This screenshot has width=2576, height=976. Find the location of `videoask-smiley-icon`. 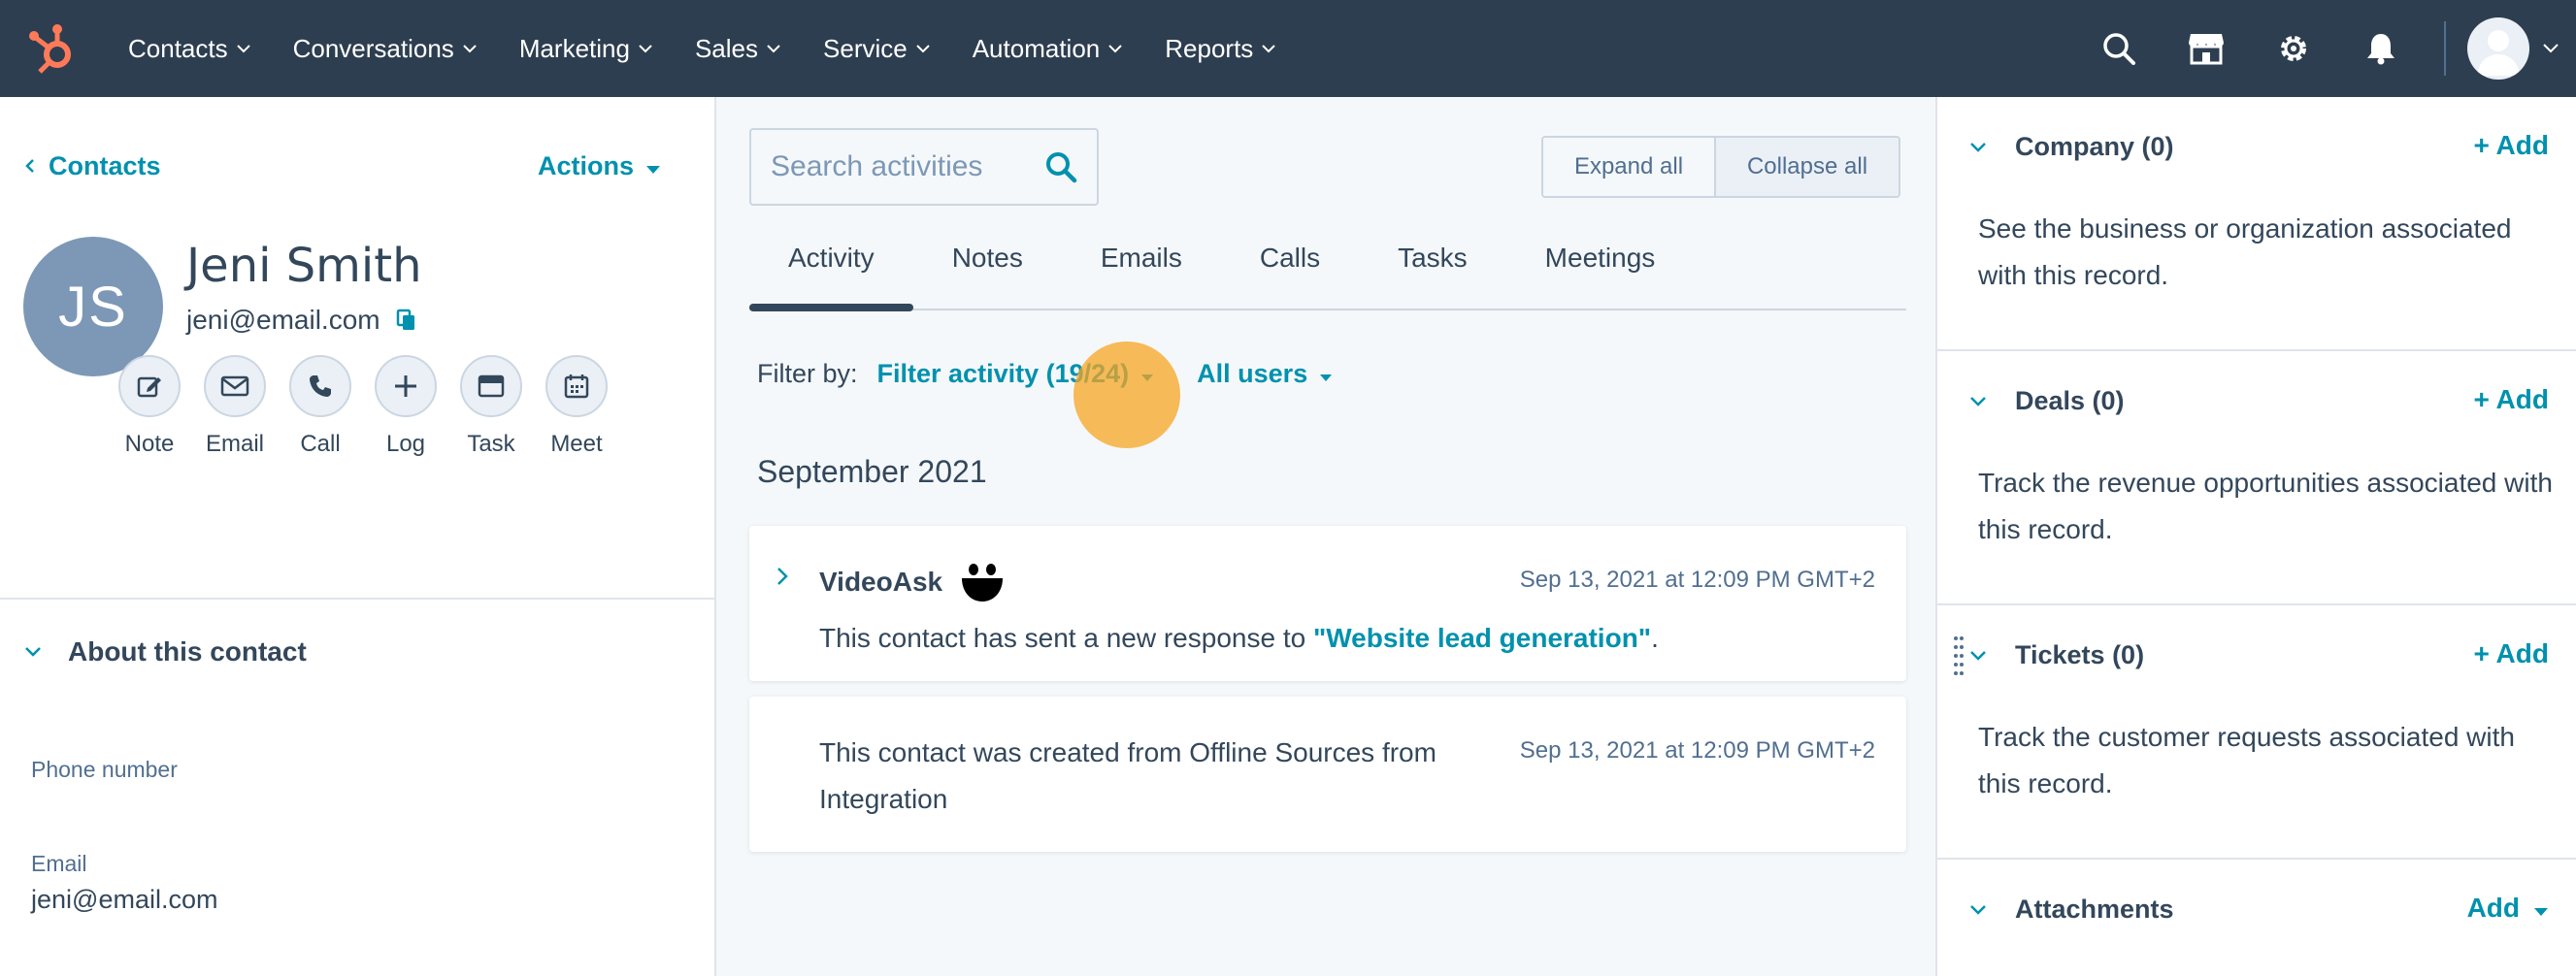

videoask-smiley-icon is located at coordinates (982, 582).